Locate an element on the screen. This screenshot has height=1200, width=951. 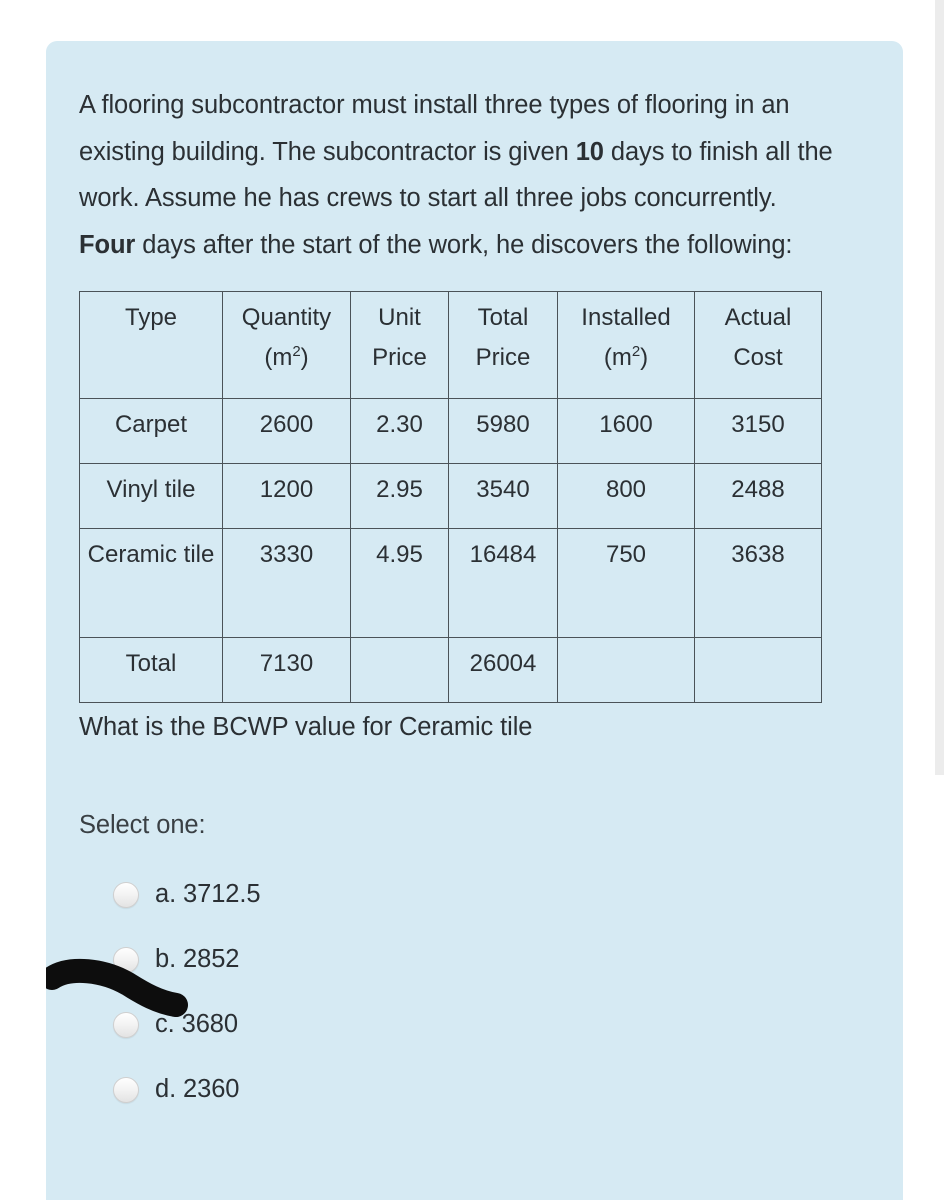
cell-actual_cost: 3638 is located at coordinates (758, 583).